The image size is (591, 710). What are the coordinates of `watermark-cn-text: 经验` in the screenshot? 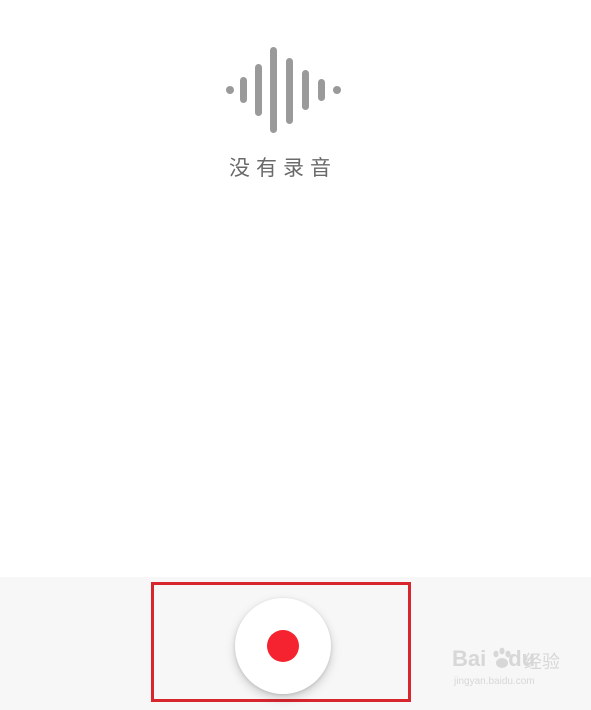 It's located at (542, 662).